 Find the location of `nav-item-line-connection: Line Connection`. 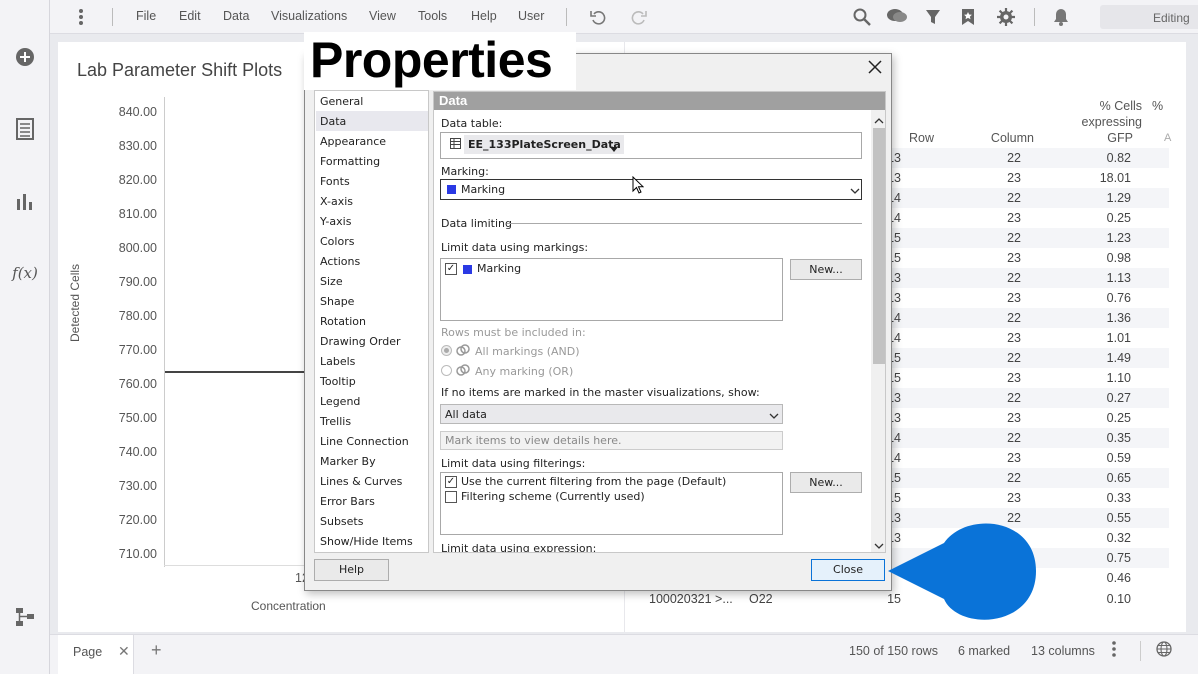

nav-item-line-connection: Line Connection is located at coordinates (364, 441).